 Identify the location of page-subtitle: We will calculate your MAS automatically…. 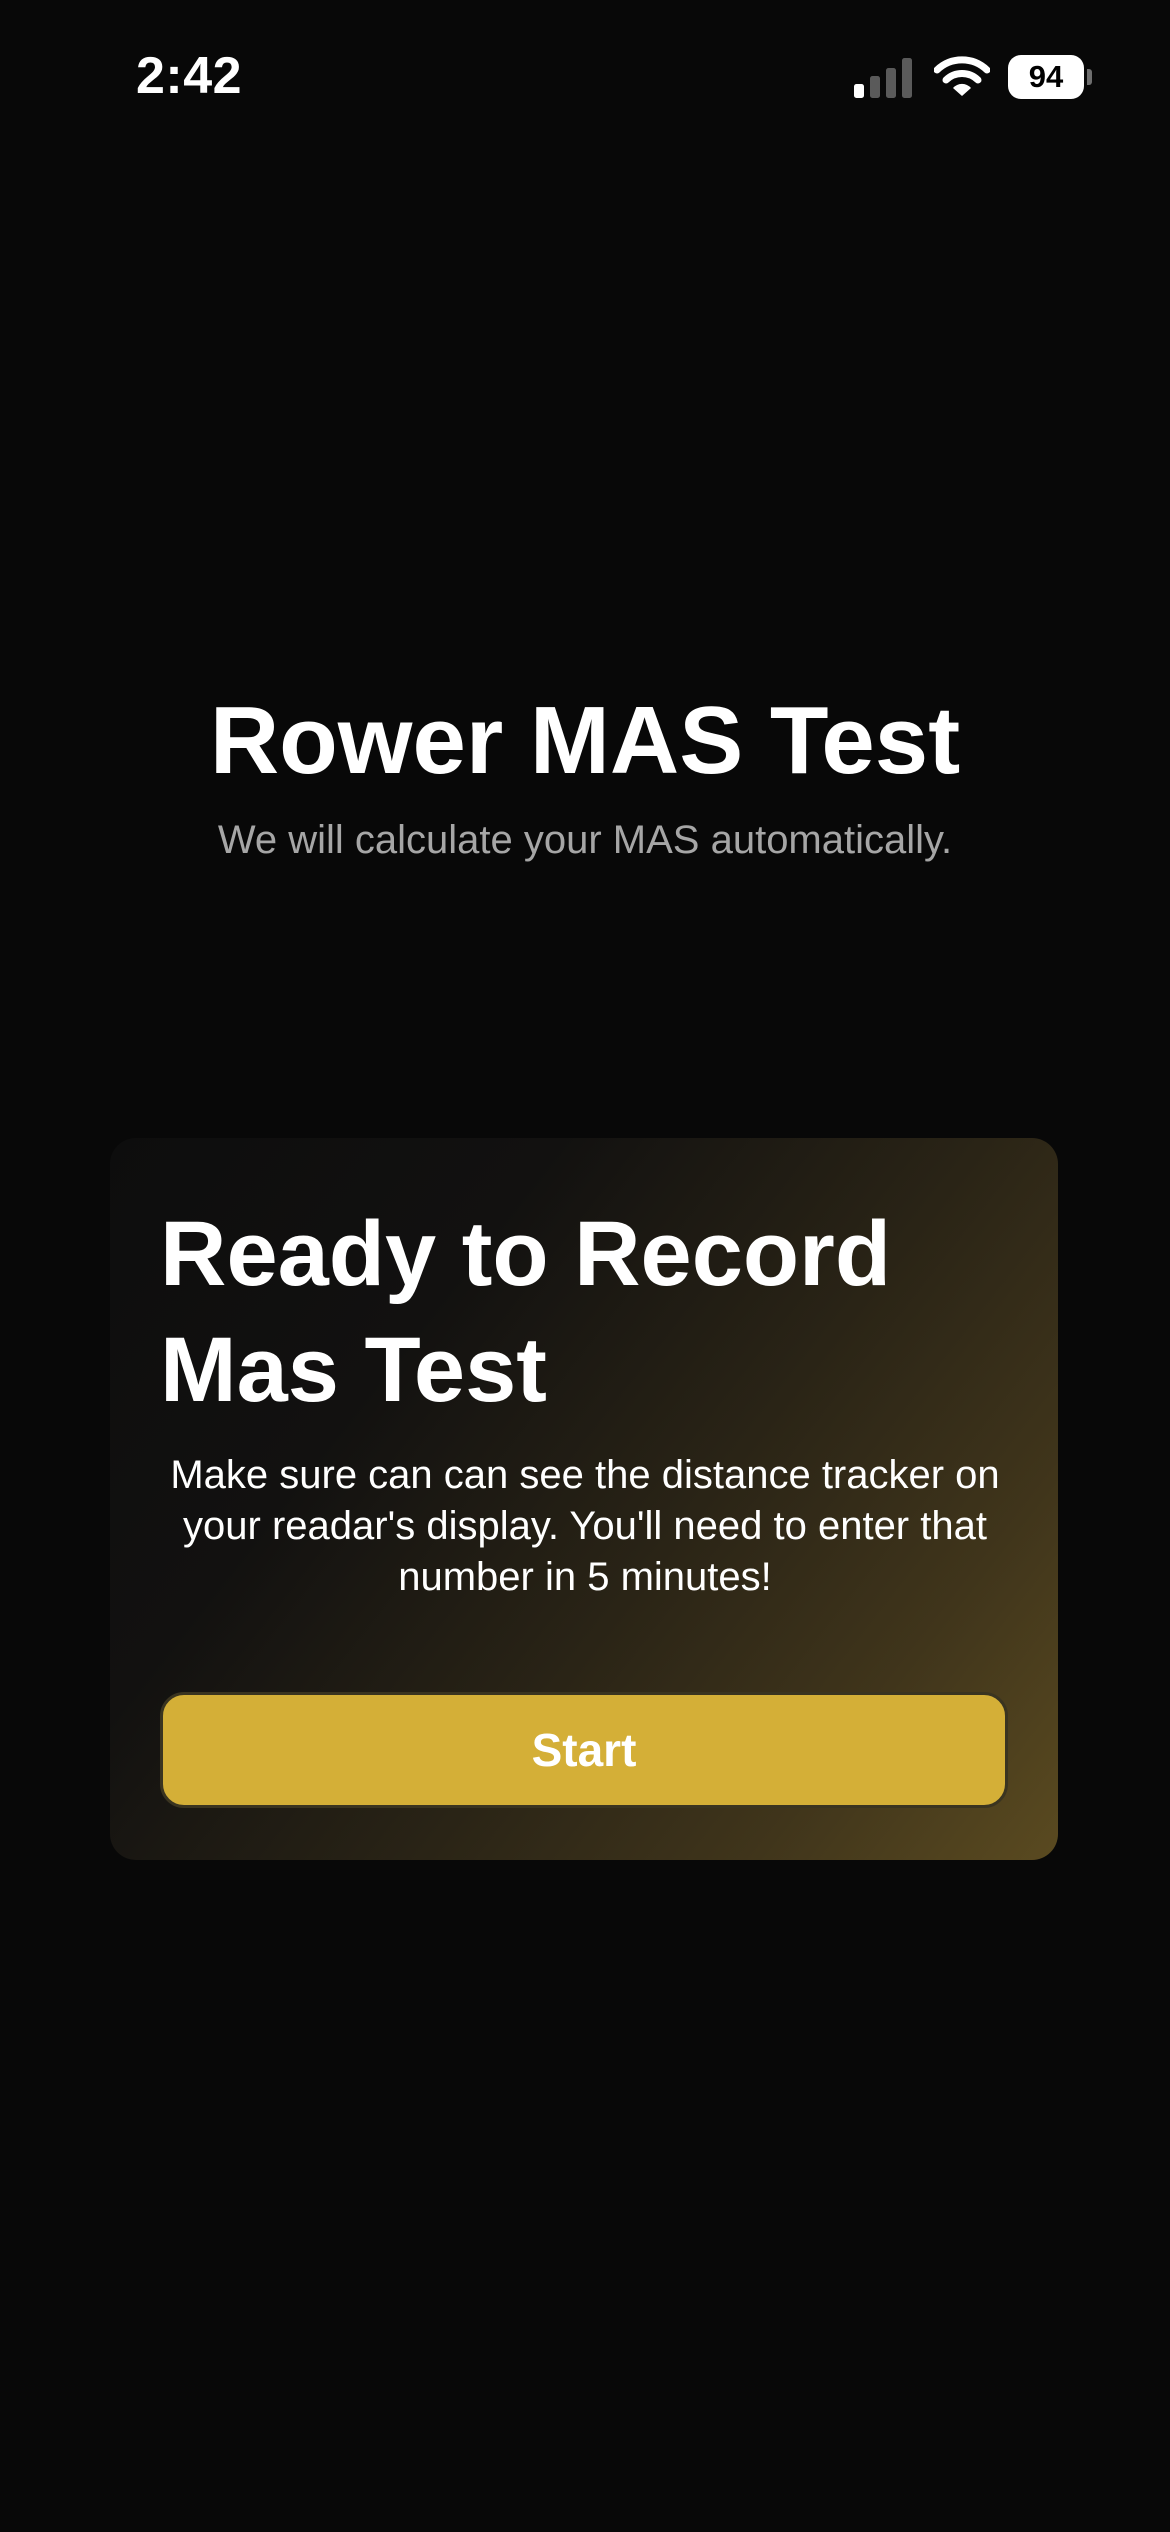
(585, 840).